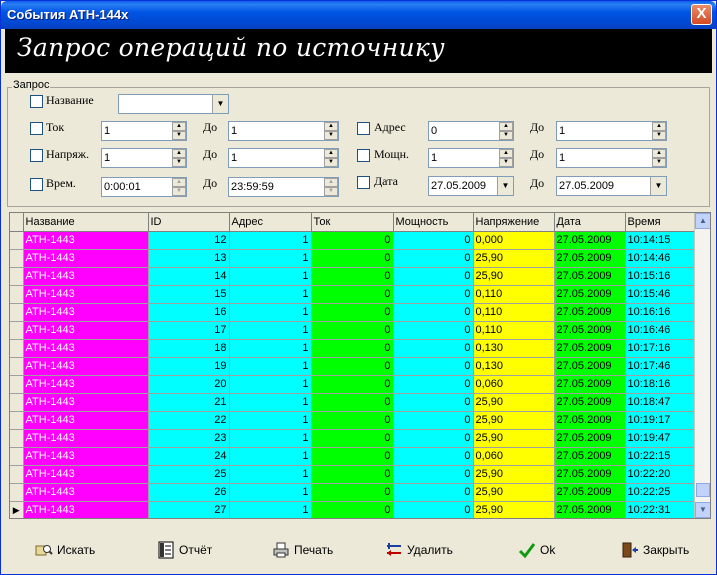 The image size is (717, 575). What do you see at coordinates (302, 550) in the screenshot?
I see `print-button: Печать` at bounding box center [302, 550].